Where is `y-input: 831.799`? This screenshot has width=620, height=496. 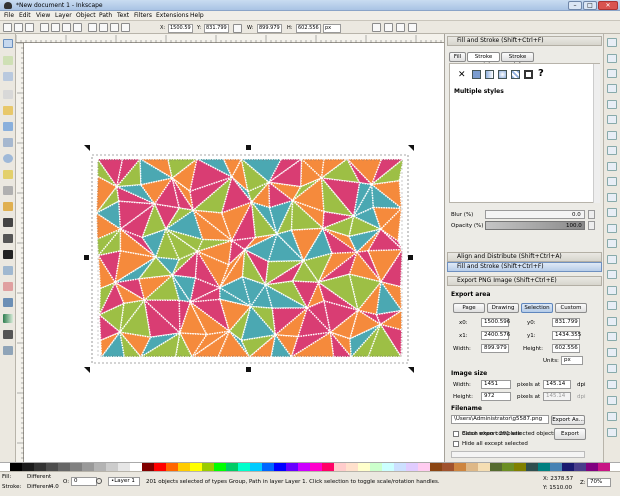 y-input: 831.799 is located at coordinates (216, 28).